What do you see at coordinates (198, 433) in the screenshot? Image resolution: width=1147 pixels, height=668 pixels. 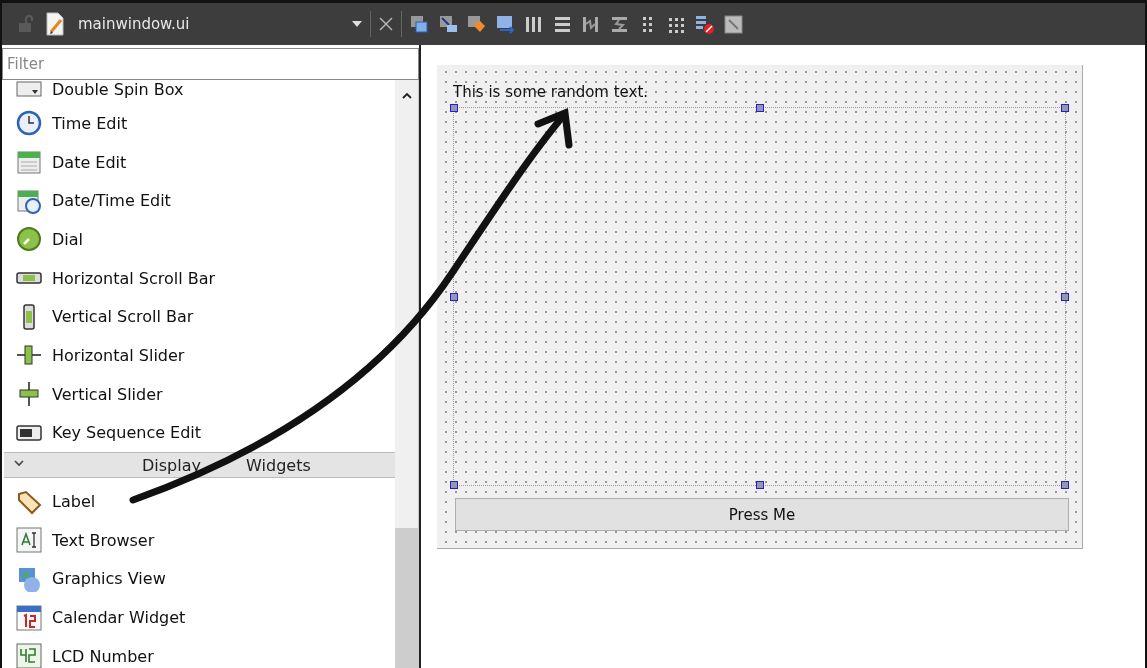 I see `widget-list-item: Key Sequence Edit` at bounding box center [198, 433].